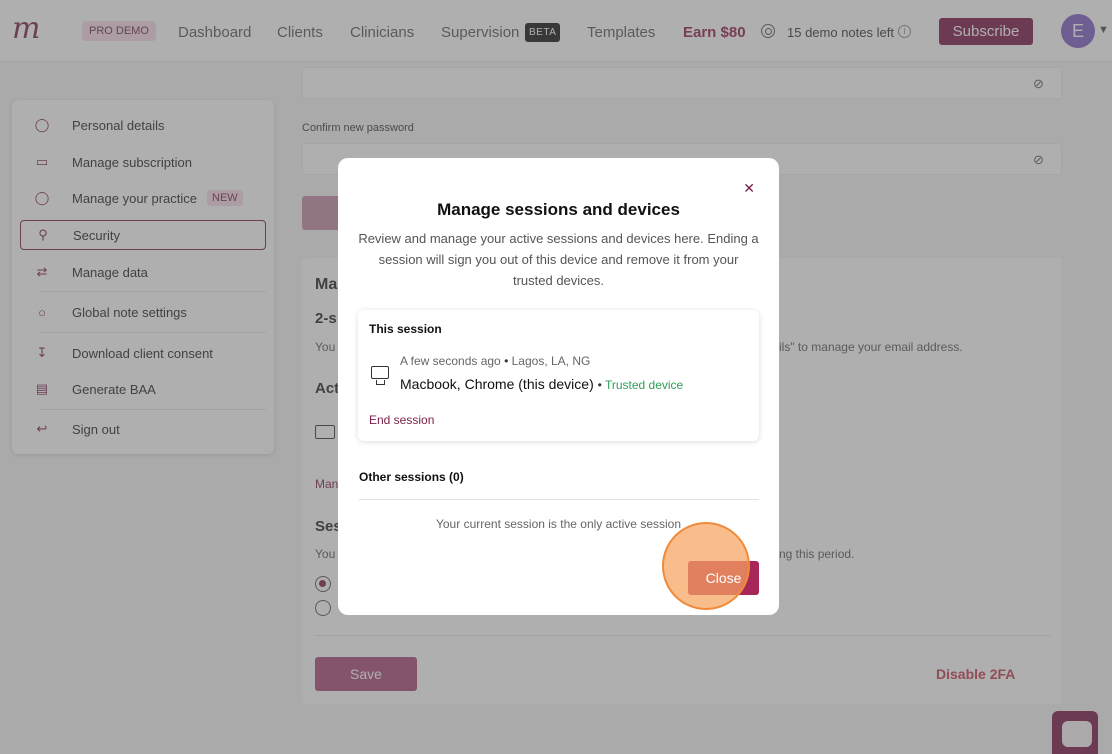 Image resolution: width=1112 pixels, height=754 pixels. I want to click on click-highlight, so click(706, 566).